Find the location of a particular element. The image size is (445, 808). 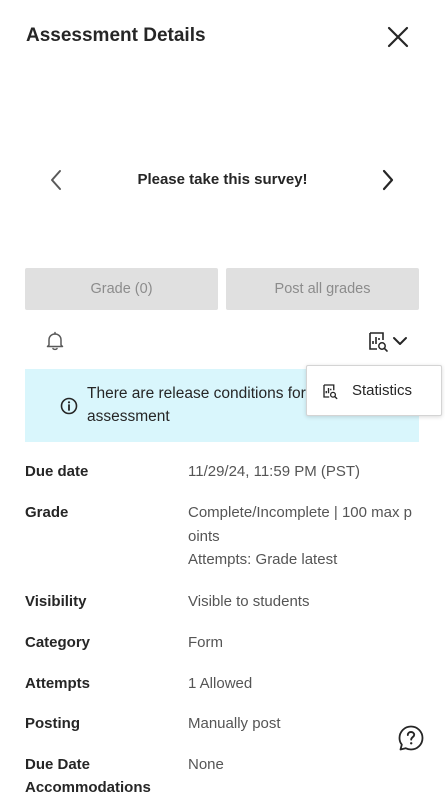

assessment-navigator: Please take this survey! is located at coordinates (222, 180).